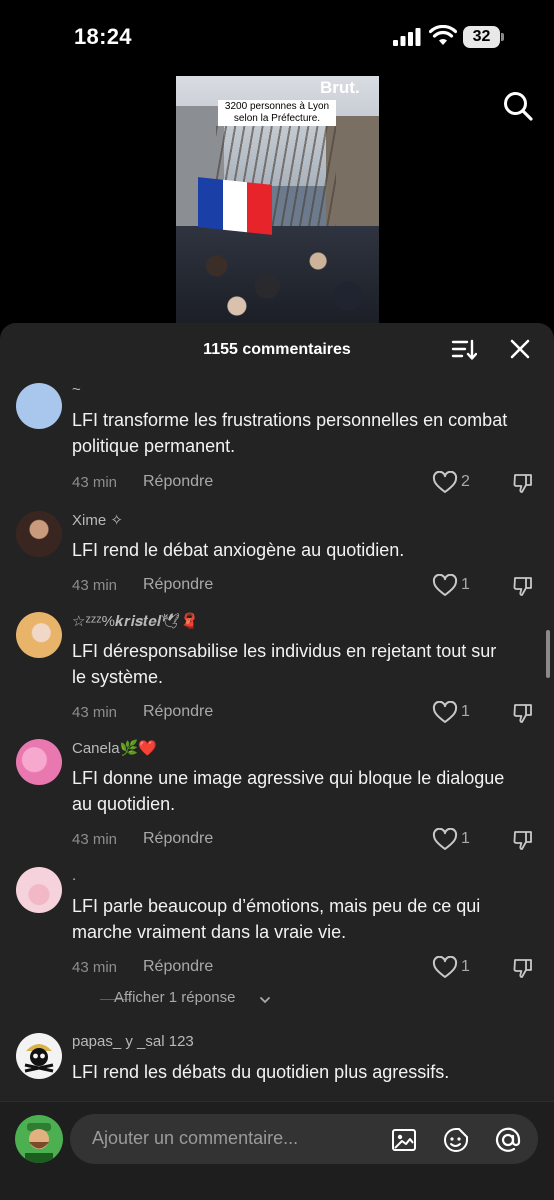 The width and height of the screenshot is (554, 1200). Describe the element at coordinates (465, 481) in the screenshot. I see `like-count: 2` at that location.